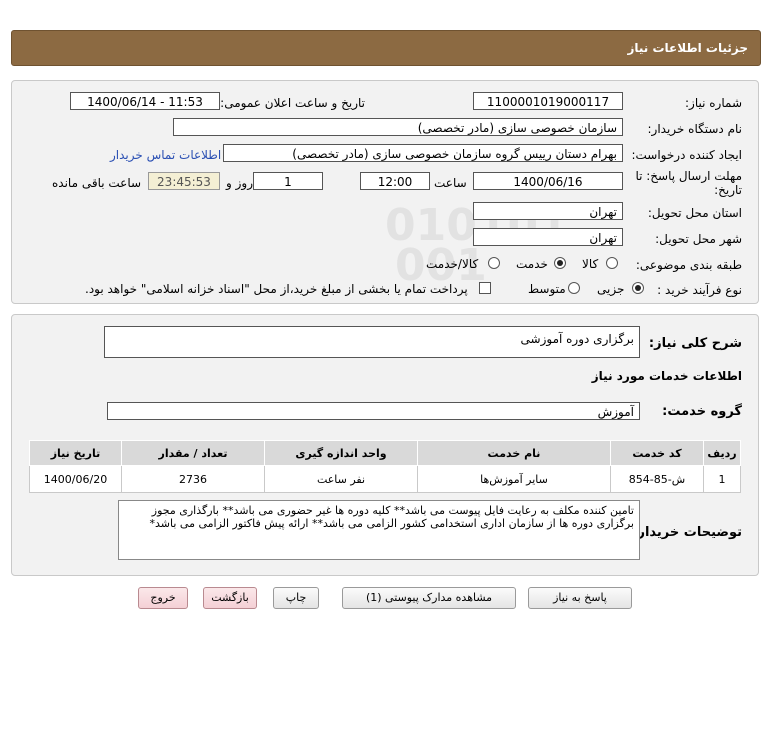  What do you see at coordinates (184, 181) in the screenshot?
I see `remaining-time-field: 23:45:53` at bounding box center [184, 181].